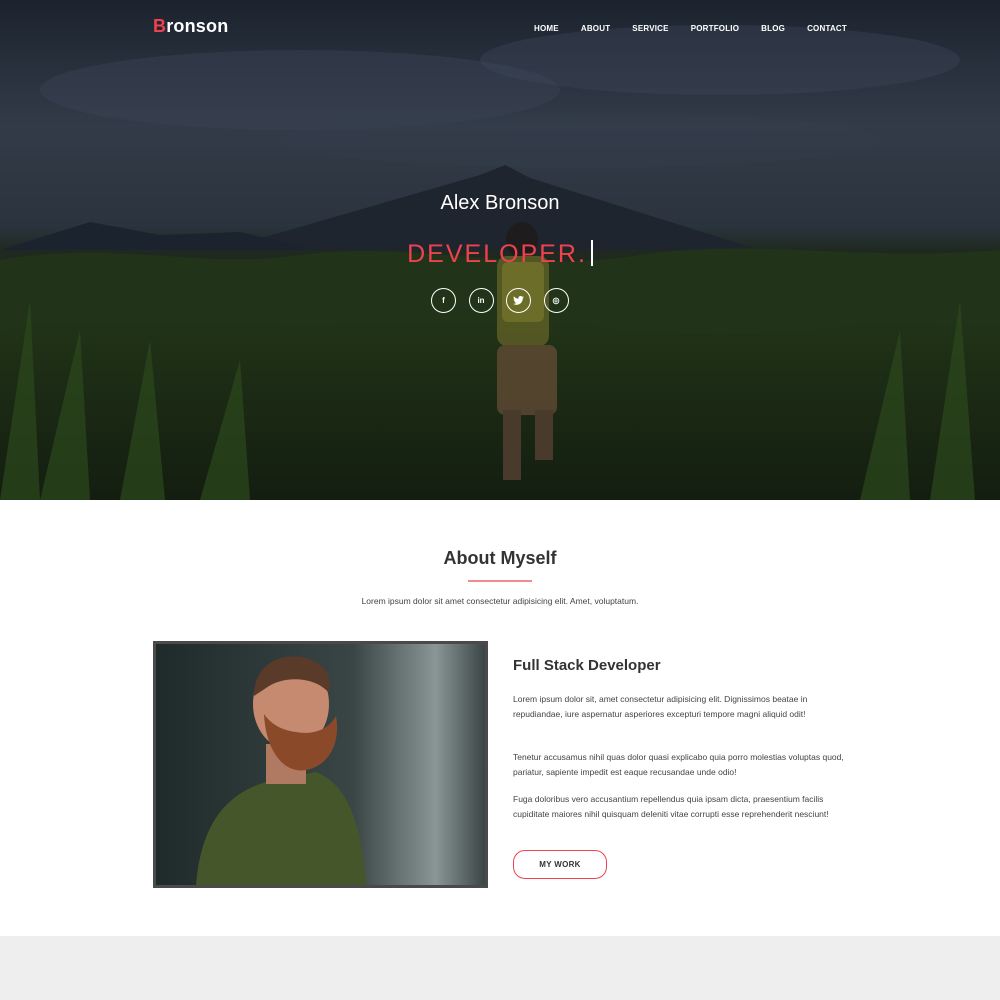 The width and height of the screenshot is (1000, 1000). I want to click on nav-link-blog: BLOG, so click(773, 28).